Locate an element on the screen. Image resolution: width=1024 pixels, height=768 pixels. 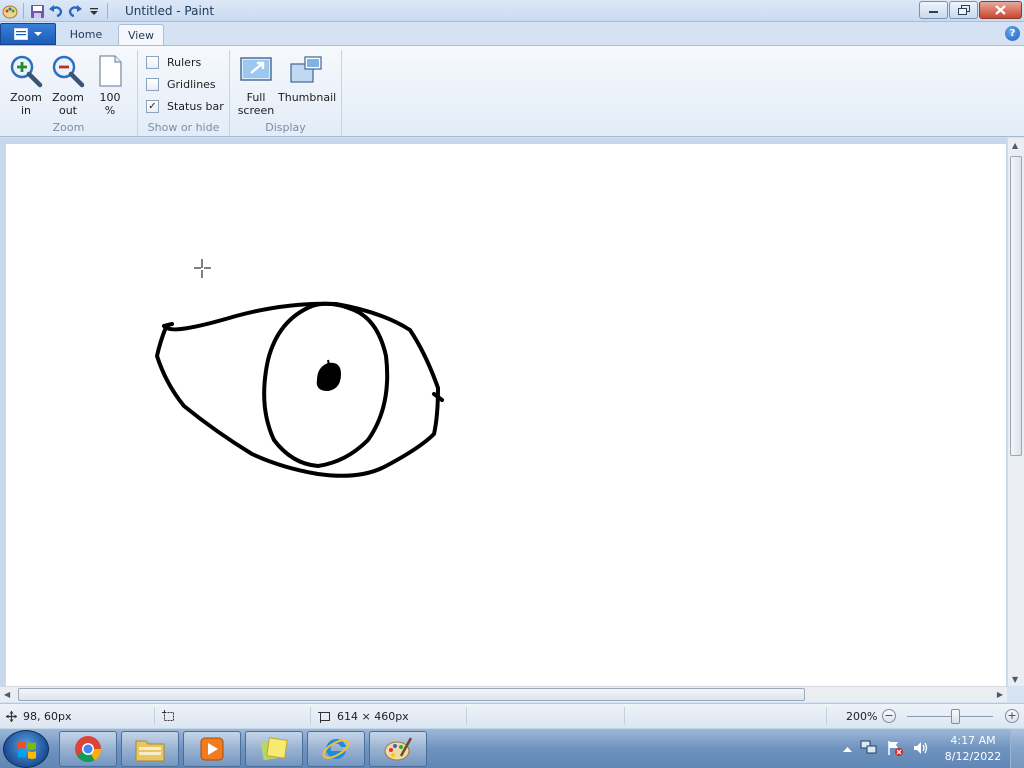
restore-icon is located at coordinates (963, 10).